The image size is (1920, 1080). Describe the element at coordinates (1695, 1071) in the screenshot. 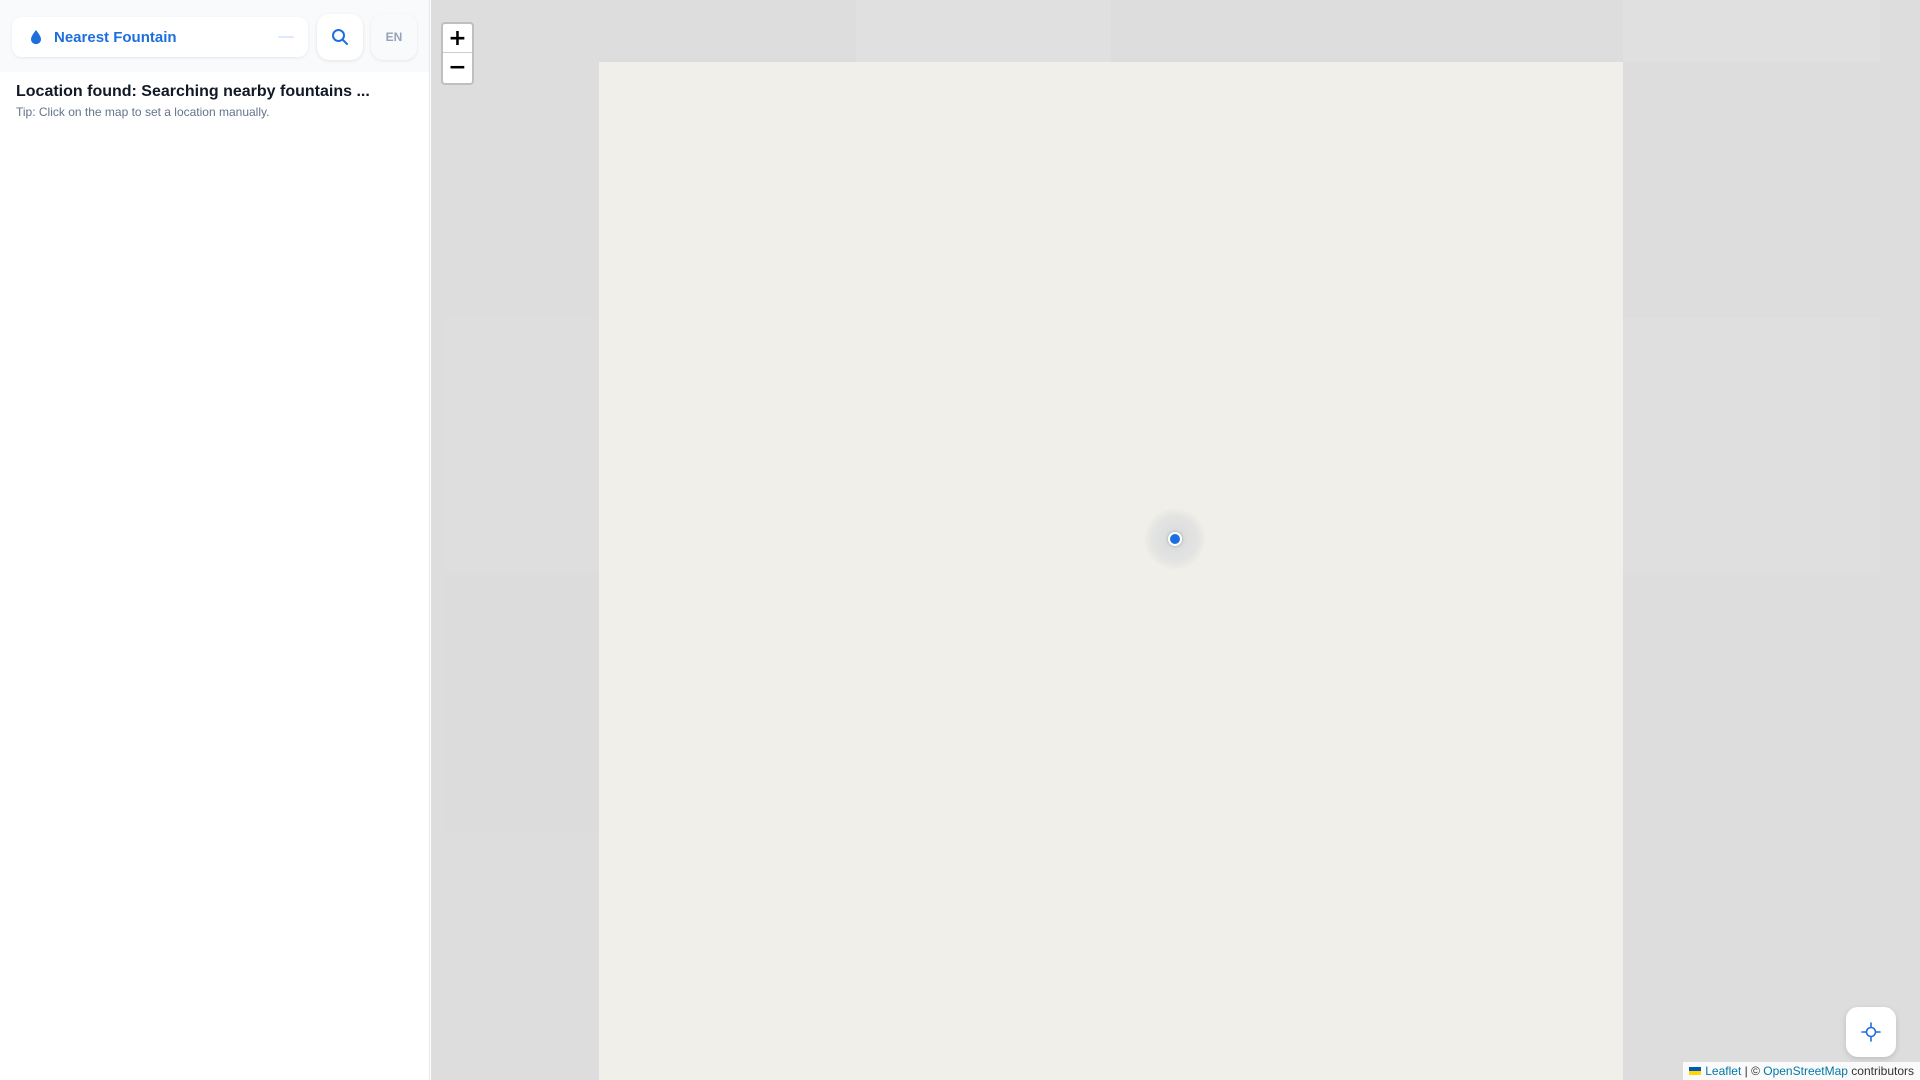

I see `ukraine-flag-icon` at that location.